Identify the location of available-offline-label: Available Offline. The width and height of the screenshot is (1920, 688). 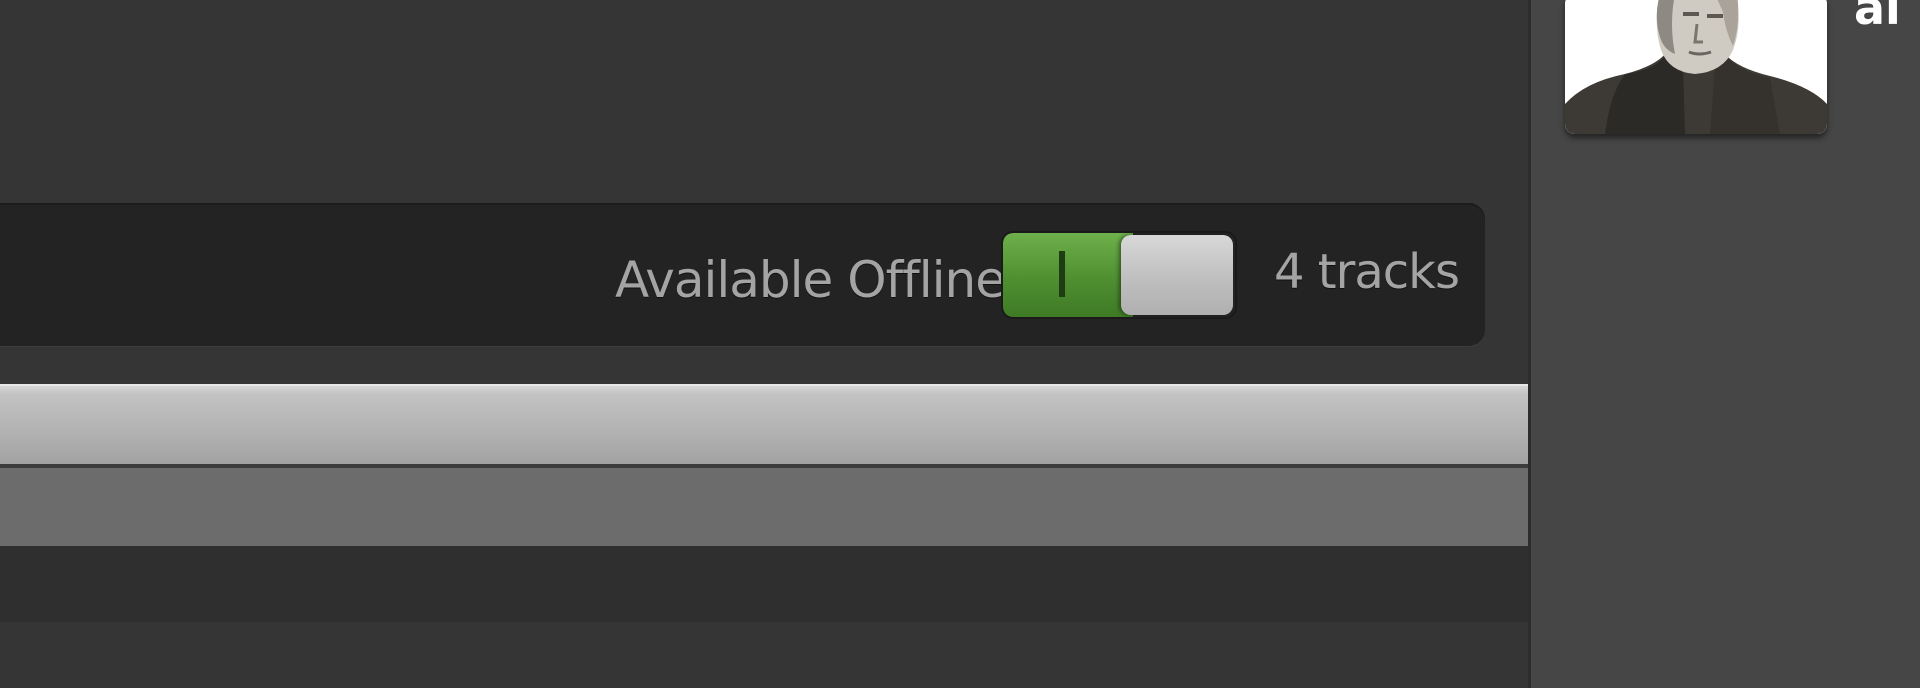
(810, 280).